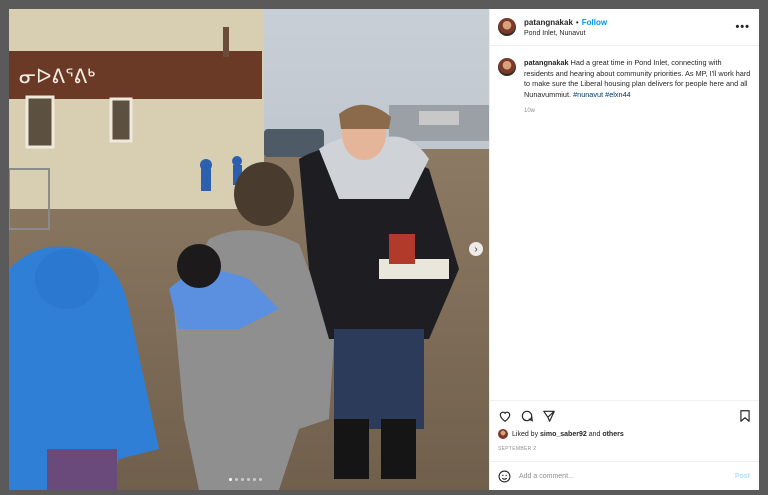 This screenshot has height=495, width=768. Describe the element at coordinates (563, 434) in the screenshot. I see `liked-by-user: simo_saber92` at that location.